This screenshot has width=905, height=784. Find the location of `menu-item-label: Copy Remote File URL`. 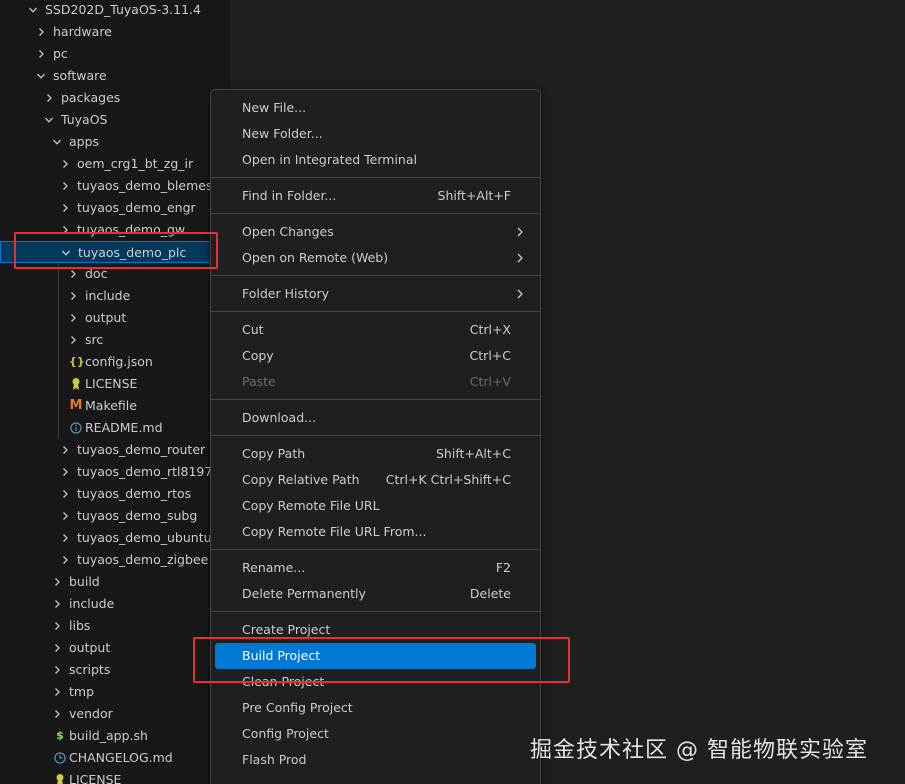

menu-item-label: Copy Remote File URL is located at coordinates (311, 505).